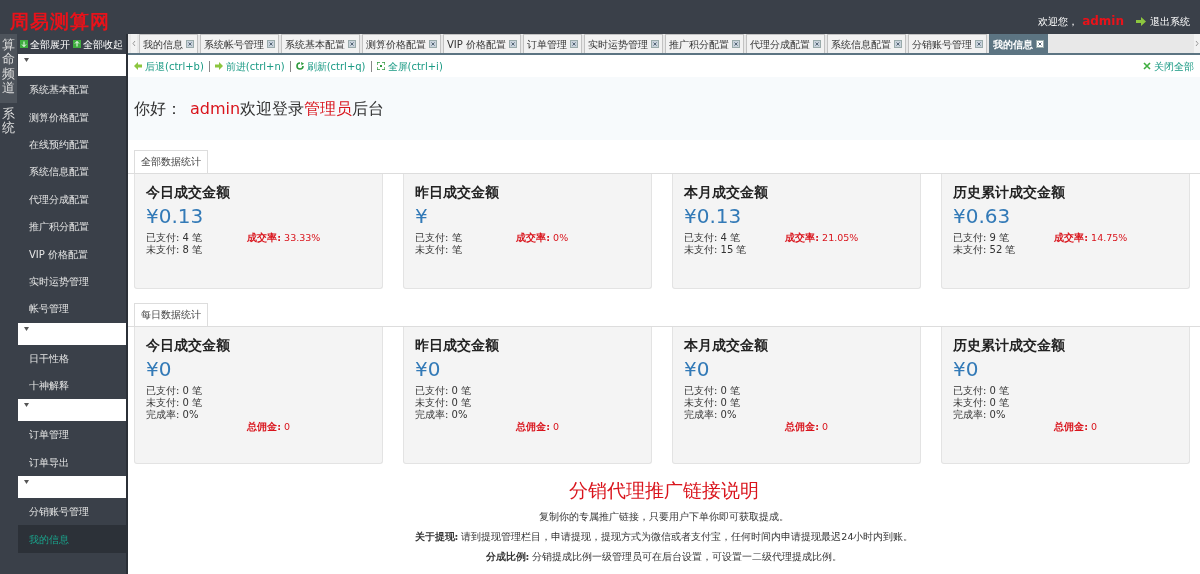 The width and height of the screenshot is (1200, 574). Describe the element at coordinates (482, 43) in the screenshot. I see `tab: VIP 价格配置` at that location.